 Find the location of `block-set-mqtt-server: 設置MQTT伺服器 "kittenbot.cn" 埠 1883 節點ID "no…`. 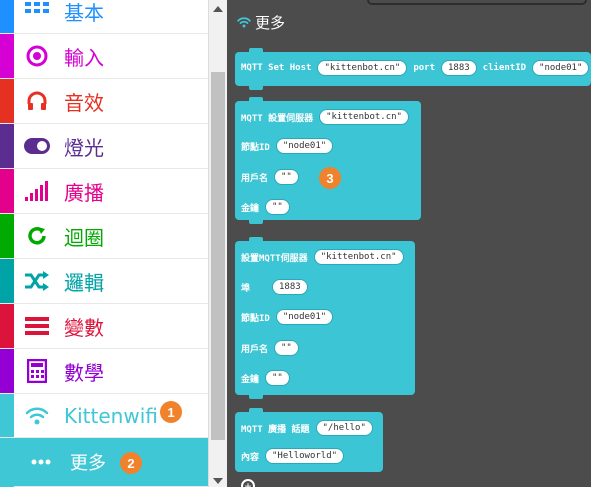

block-set-mqtt-server: 設置MQTT伺服器 "kittenbot.cn" 埠 1883 節點ID "no… is located at coordinates (325, 318).